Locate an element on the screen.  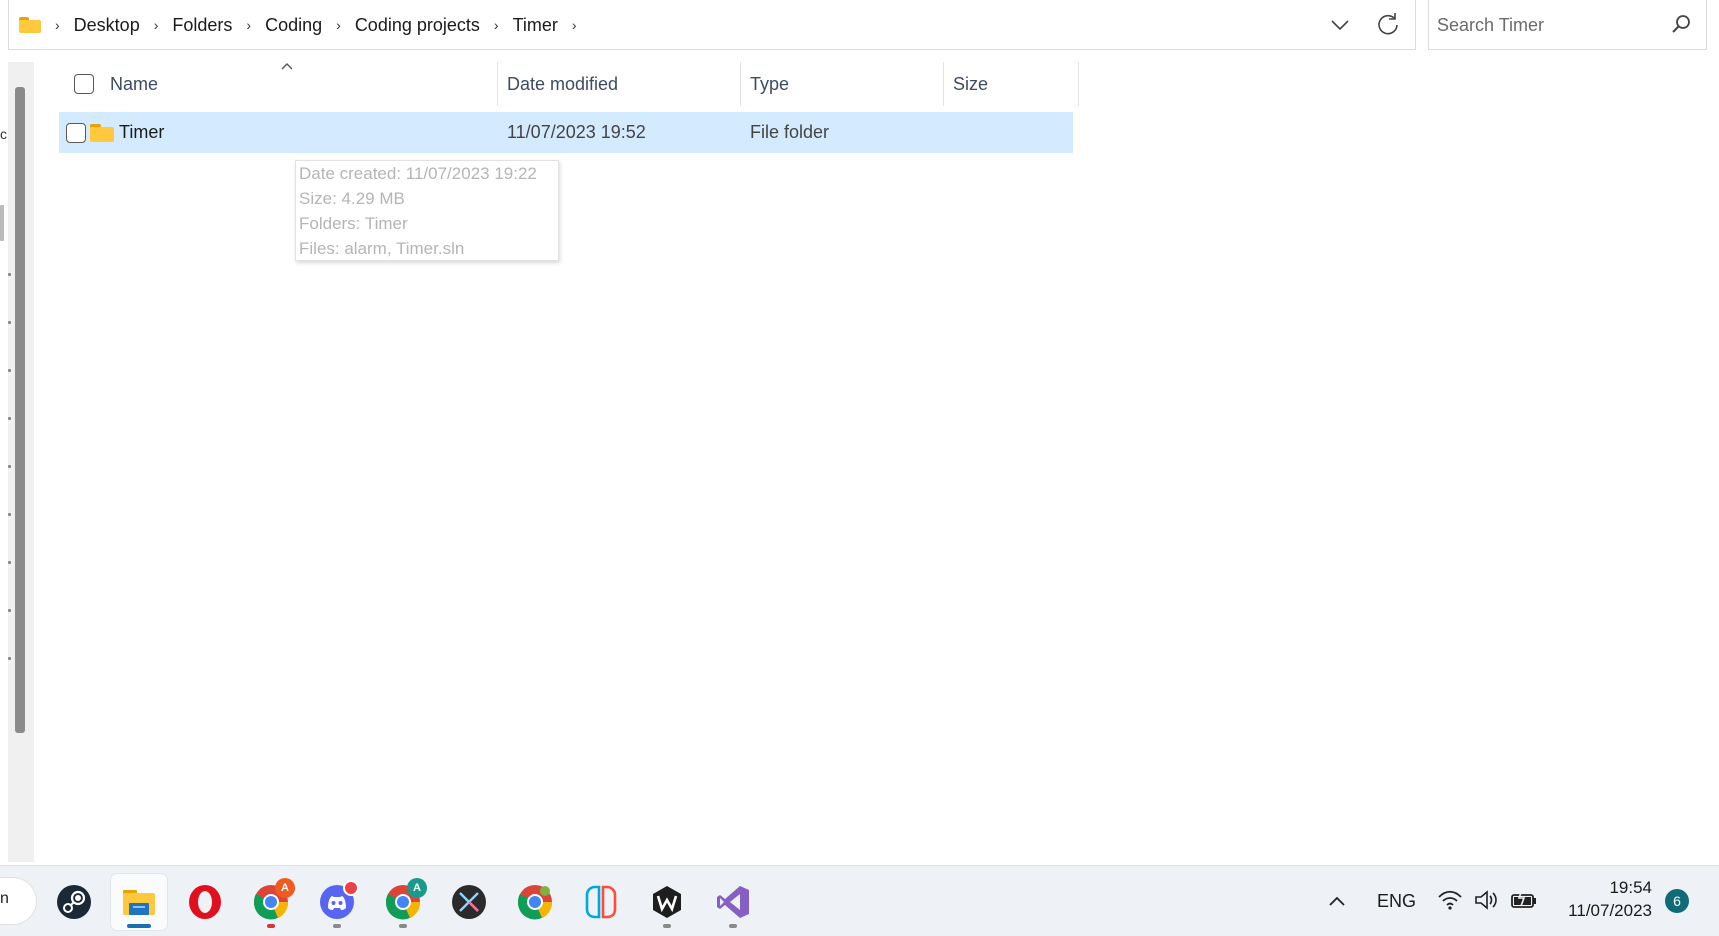
capcut-icon is located at coordinates (469, 902).